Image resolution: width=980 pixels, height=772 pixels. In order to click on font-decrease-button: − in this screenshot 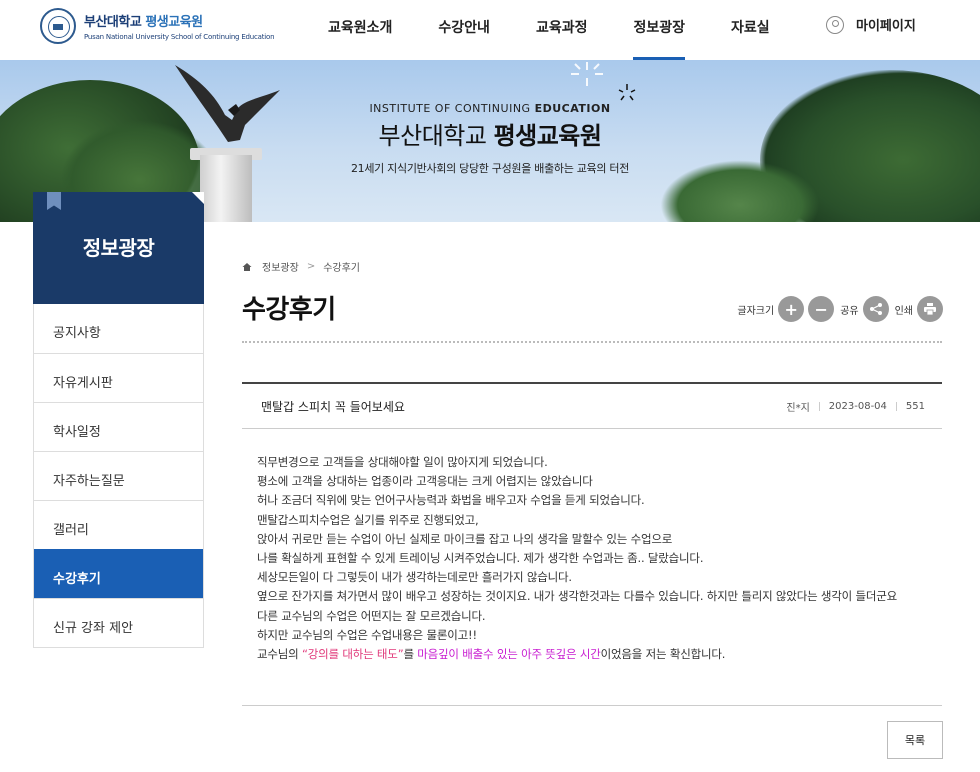, I will do `click(821, 309)`.